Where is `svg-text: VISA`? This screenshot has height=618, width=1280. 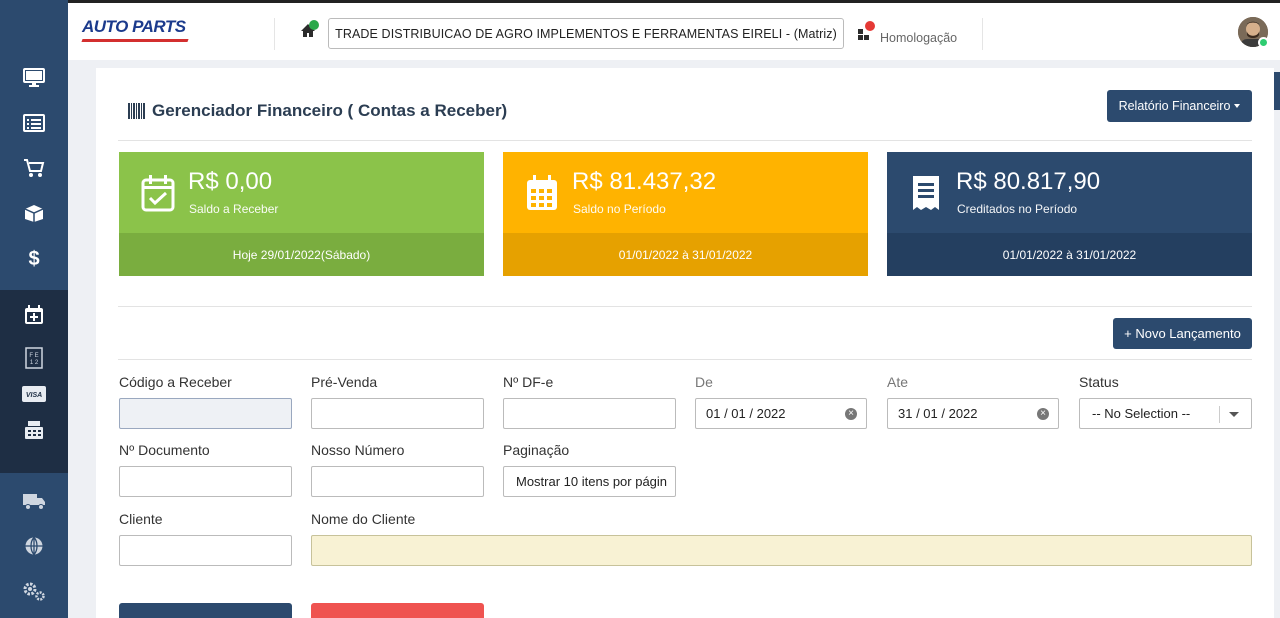 svg-text: VISA is located at coordinates (34, 395).